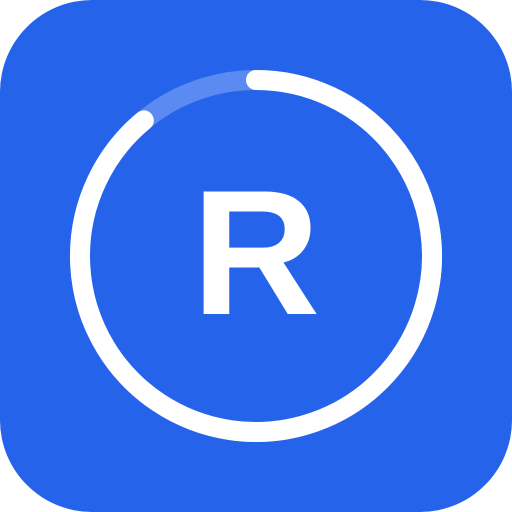  Describe the element at coordinates (256, 252) in the screenshot. I see `app-letter: R` at that location.